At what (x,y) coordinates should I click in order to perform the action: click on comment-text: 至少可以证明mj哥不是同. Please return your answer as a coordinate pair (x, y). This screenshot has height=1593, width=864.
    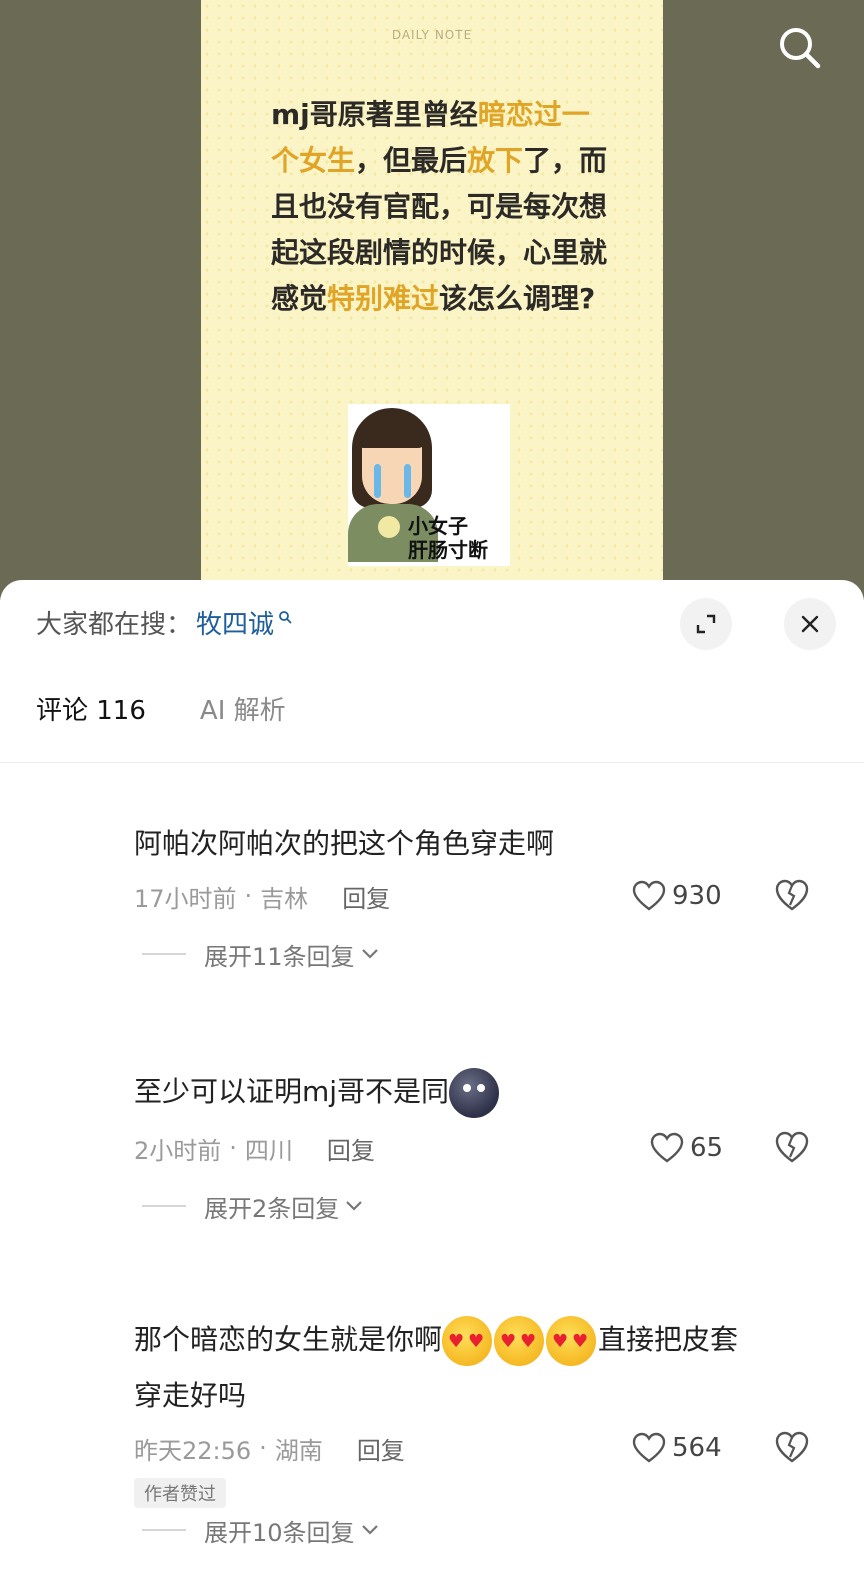
    Looking at the image, I should click on (484, 1093).